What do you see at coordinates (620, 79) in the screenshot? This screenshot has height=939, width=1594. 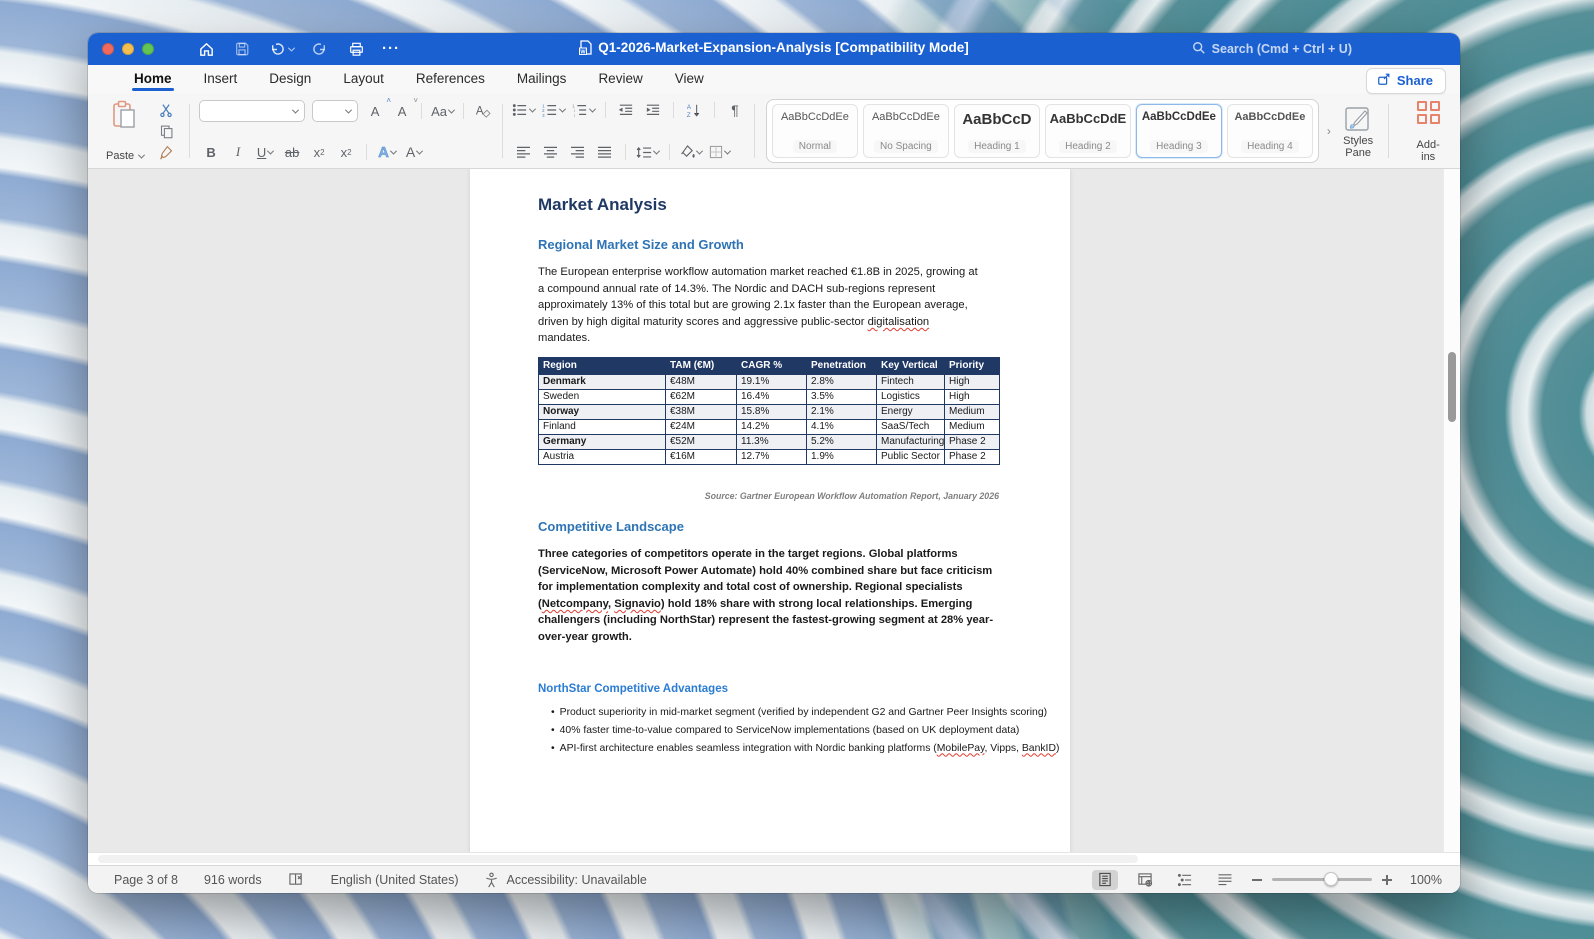 I see `tab-review: Review` at bounding box center [620, 79].